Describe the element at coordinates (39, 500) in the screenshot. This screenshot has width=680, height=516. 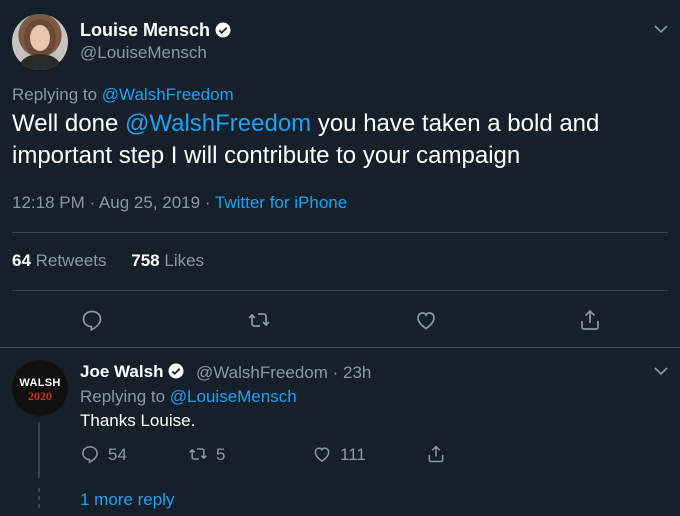
I see `thread-dots` at that location.